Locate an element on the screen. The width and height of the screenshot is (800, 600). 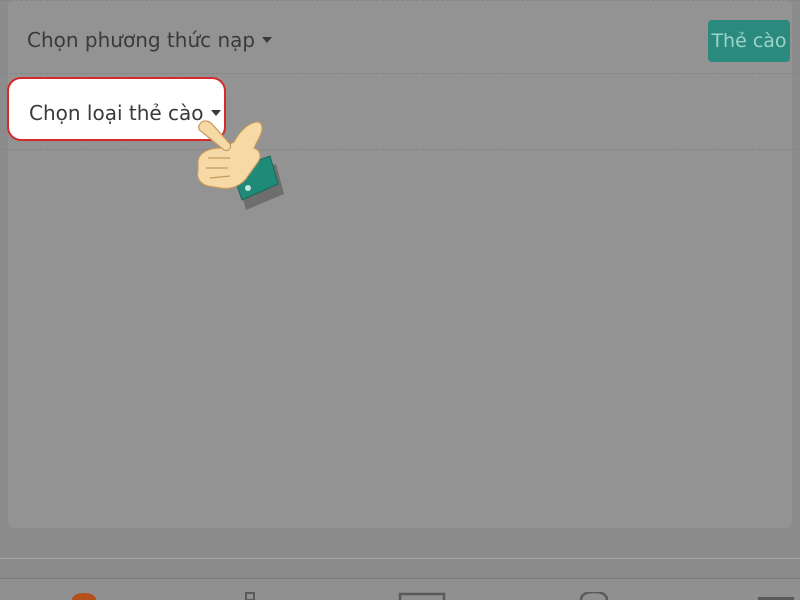
card-type-label: Chọn loại thẻ cào is located at coordinates (116, 113).